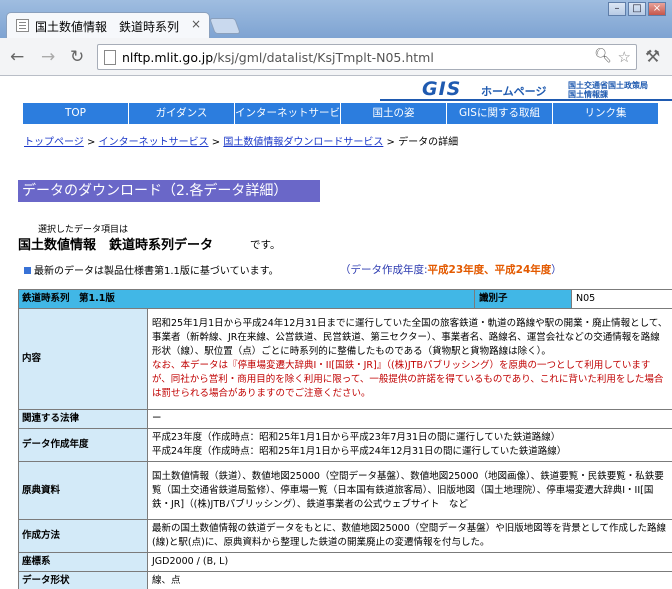 The image size is (672, 589). I want to click on breadcrumb-top: トップページ, so click(54, 142).